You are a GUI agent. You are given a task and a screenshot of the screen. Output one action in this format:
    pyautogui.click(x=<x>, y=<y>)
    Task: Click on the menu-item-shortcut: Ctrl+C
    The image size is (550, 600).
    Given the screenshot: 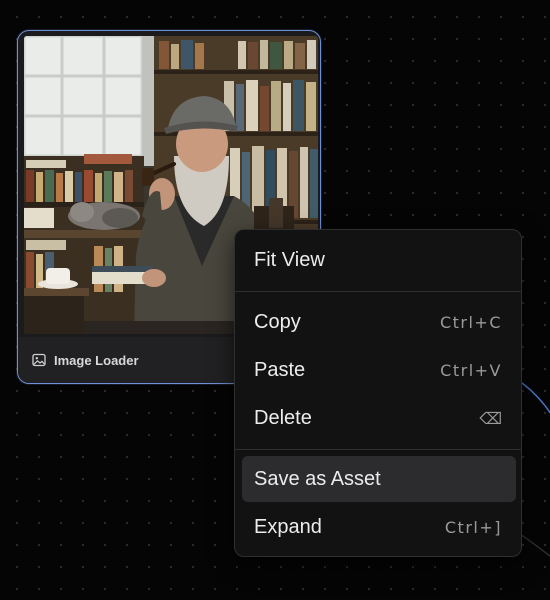 What is the action you would take?
    pyautogui.click(x=470, y=322)
    